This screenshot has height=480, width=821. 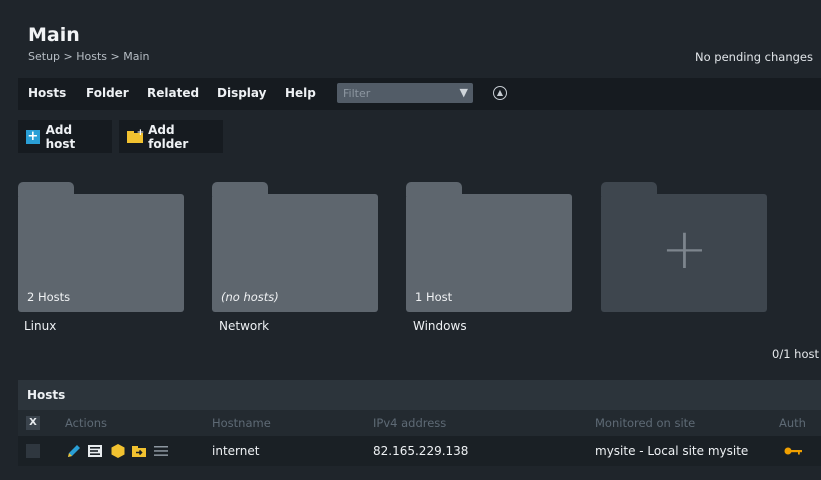 I want to click on filter-icon: ▼, so click(x=464, y=92).